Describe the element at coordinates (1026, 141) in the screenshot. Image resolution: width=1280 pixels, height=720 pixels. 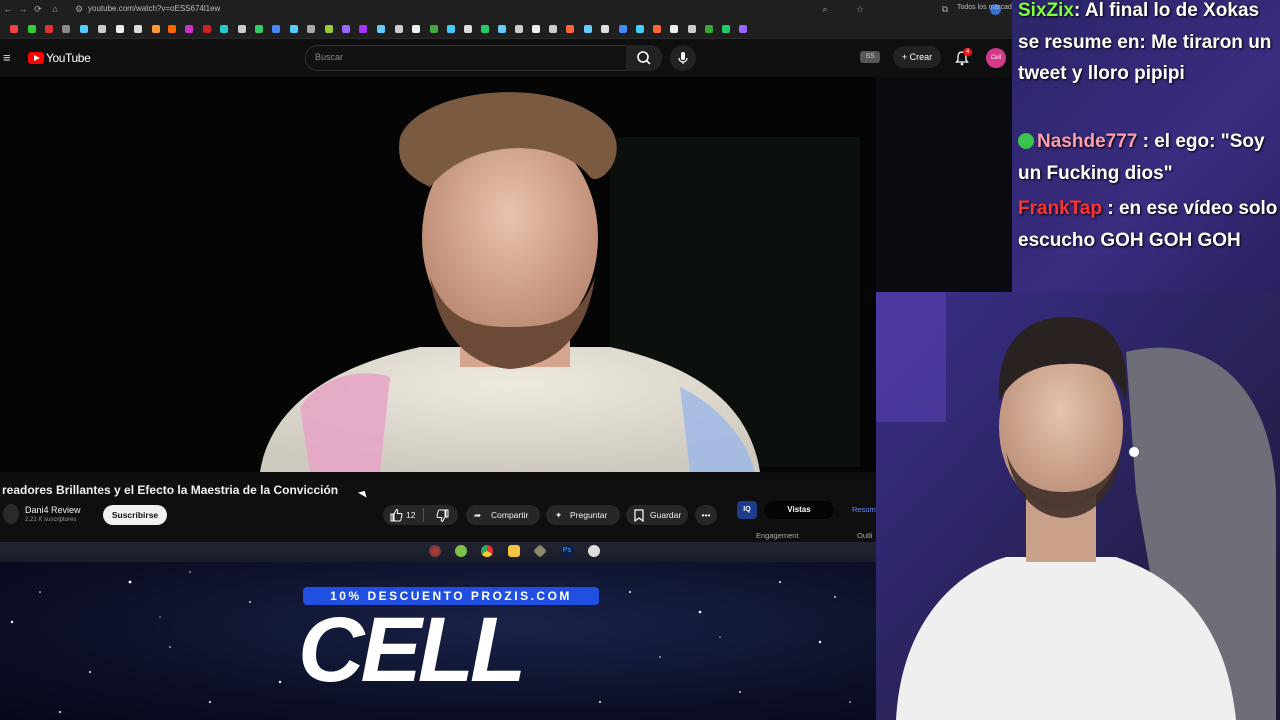
I see `chat-badge-icon` at that location.